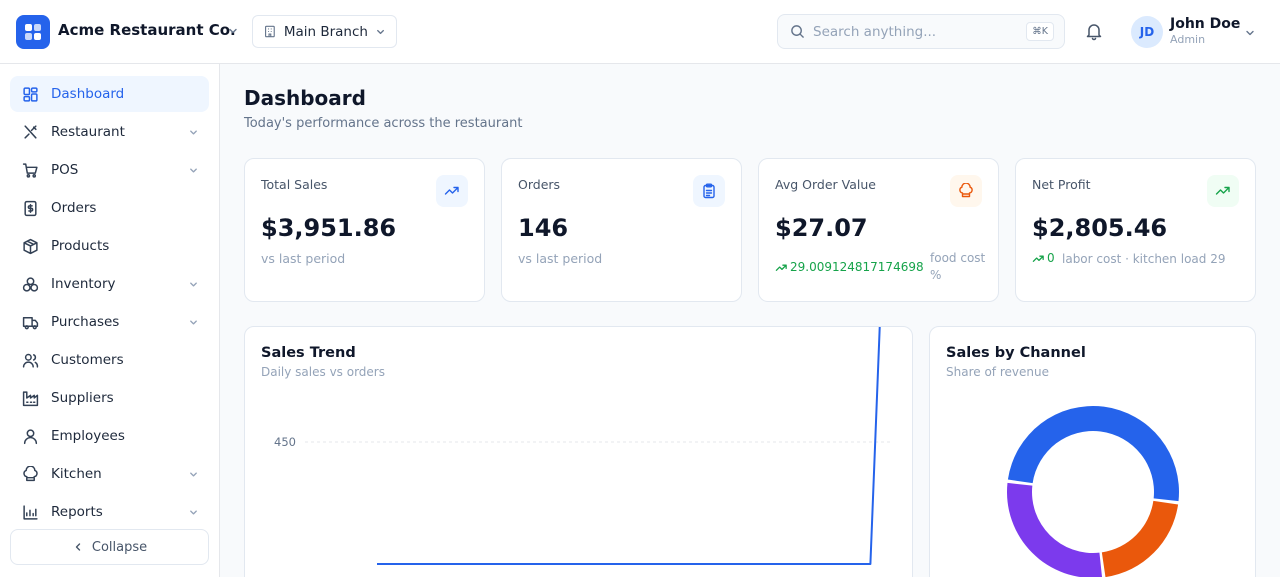 Image resolution: width=1280 pixels, height=577 pixels. I want to click on sidebar-item-label: Inventory, so click(83, 284).